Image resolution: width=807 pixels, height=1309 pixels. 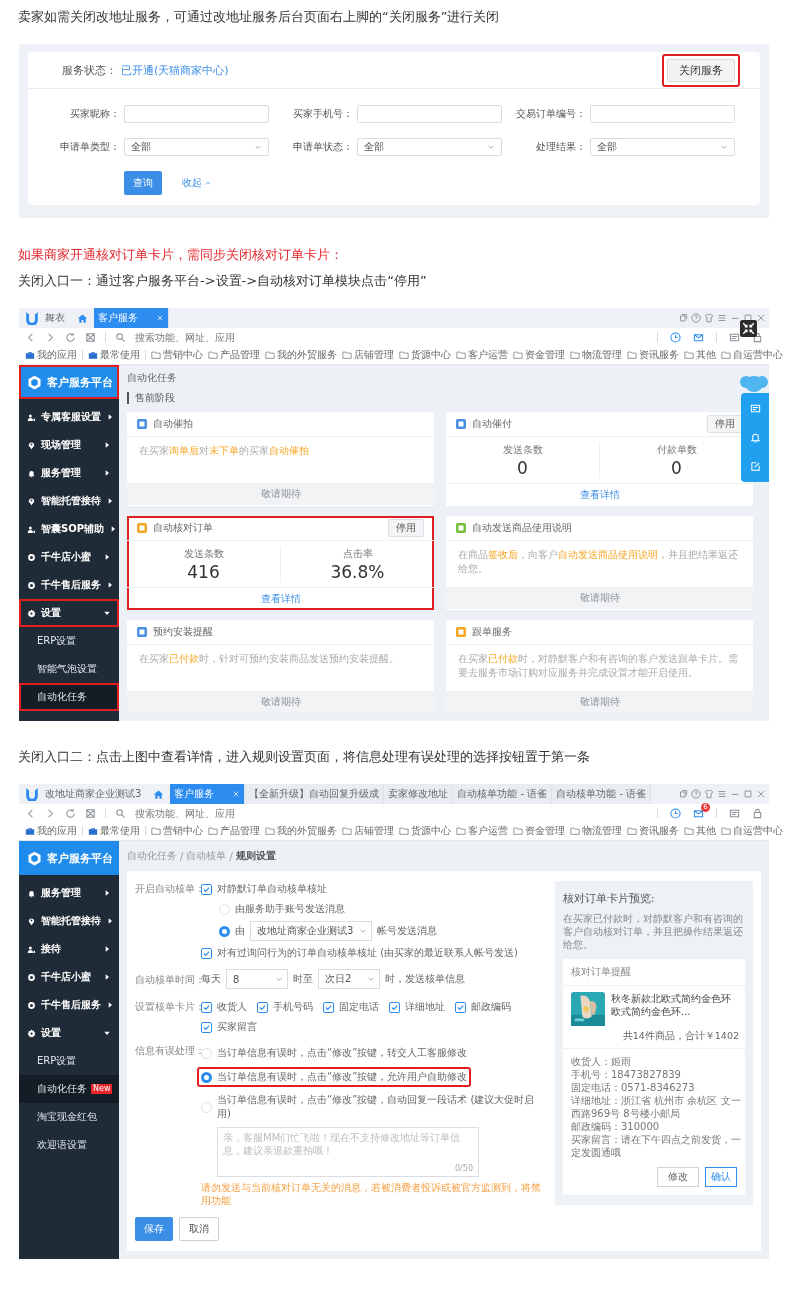 I want to click on hour-select: 次日2, so click(x=349, y=979).